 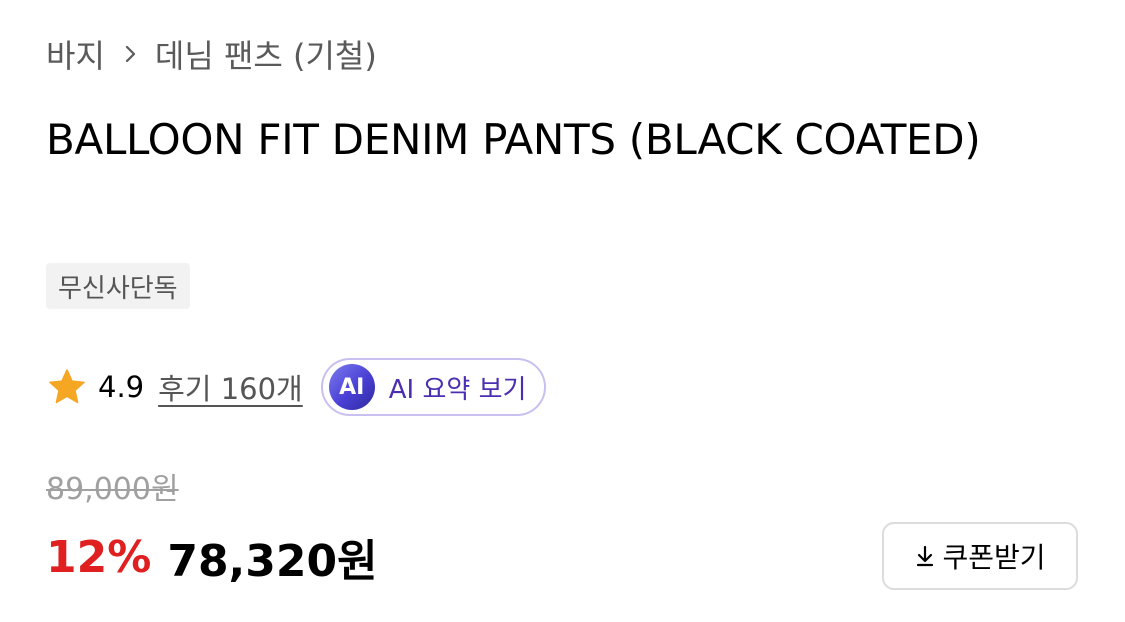 What do you see at coordinates (121, 387) in the screenshot?
I see `rating-score: 4.9` at bounding box center [121, 387].